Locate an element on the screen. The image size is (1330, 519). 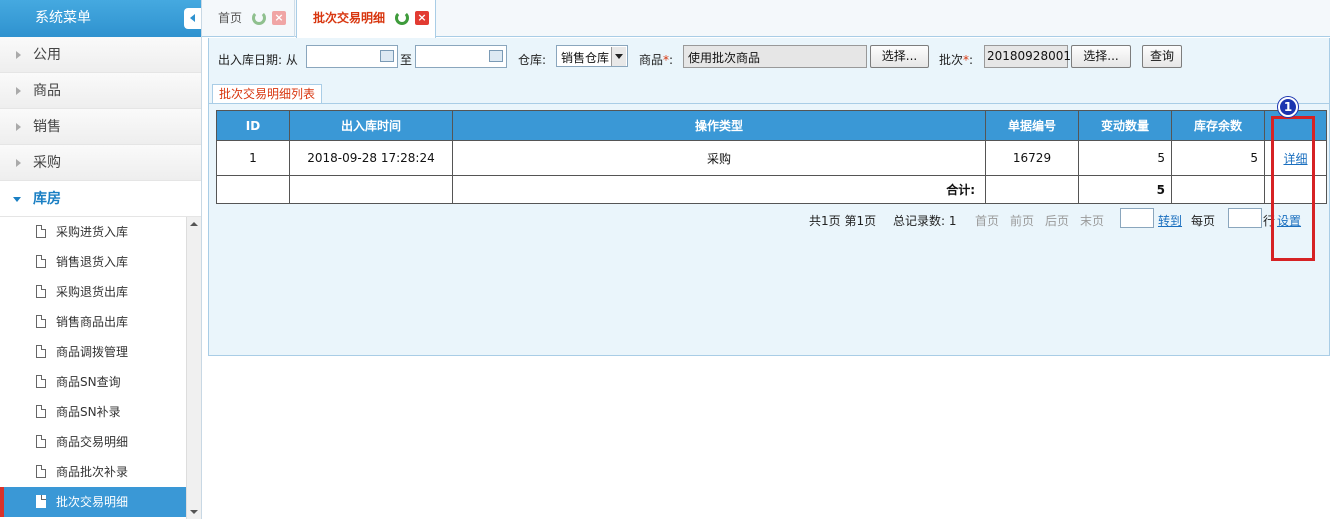
list-tab: 批次交易明细列表 is located at coordinates (267, 94).